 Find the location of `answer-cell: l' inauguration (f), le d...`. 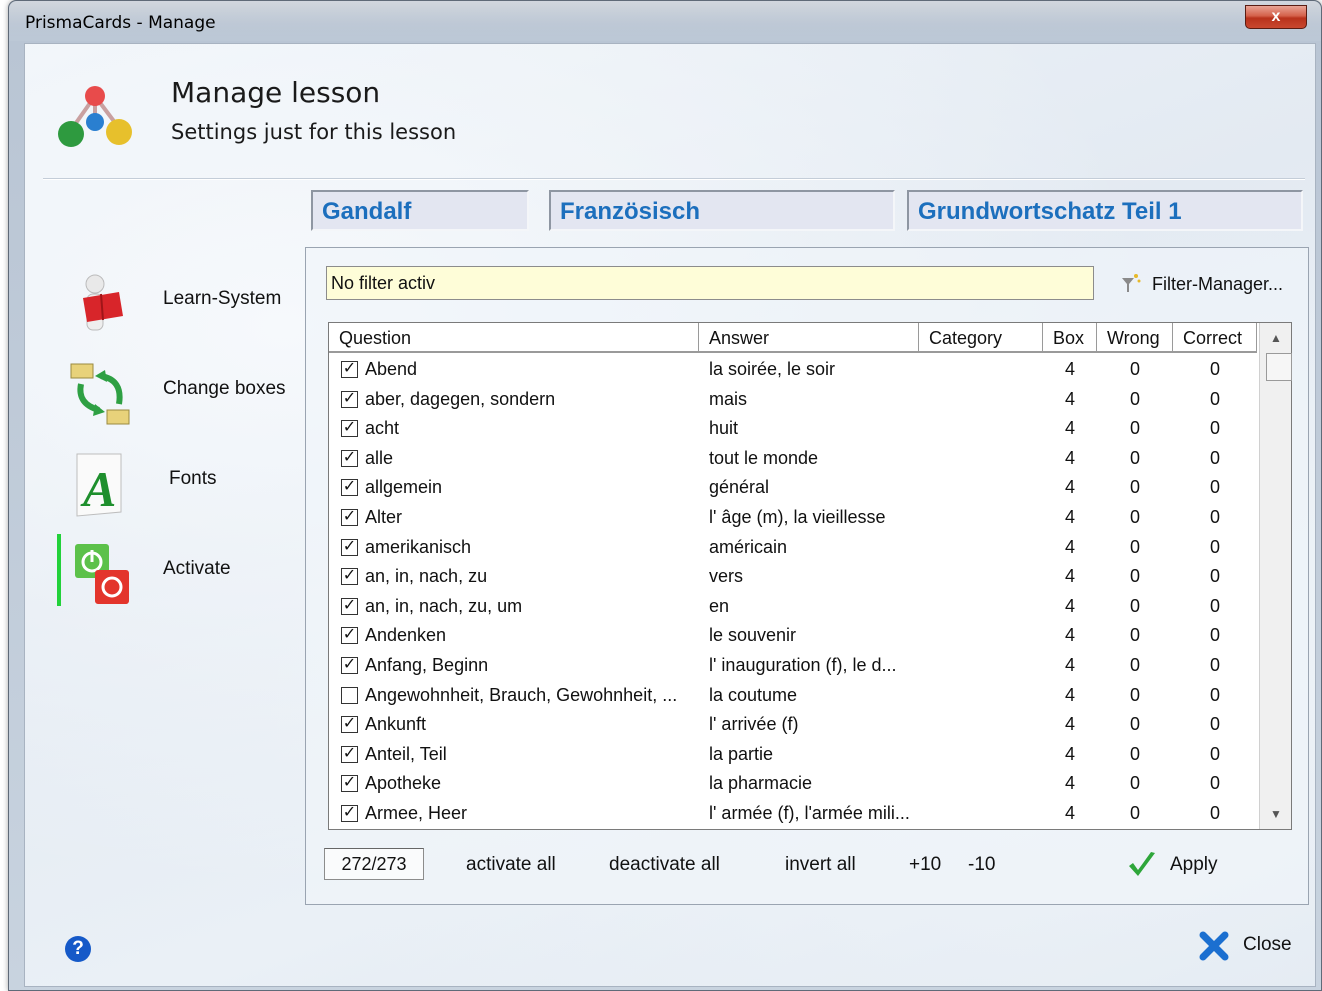

answer-cell: l' inauguration (f), le d... is located at coordinates (803, 665).